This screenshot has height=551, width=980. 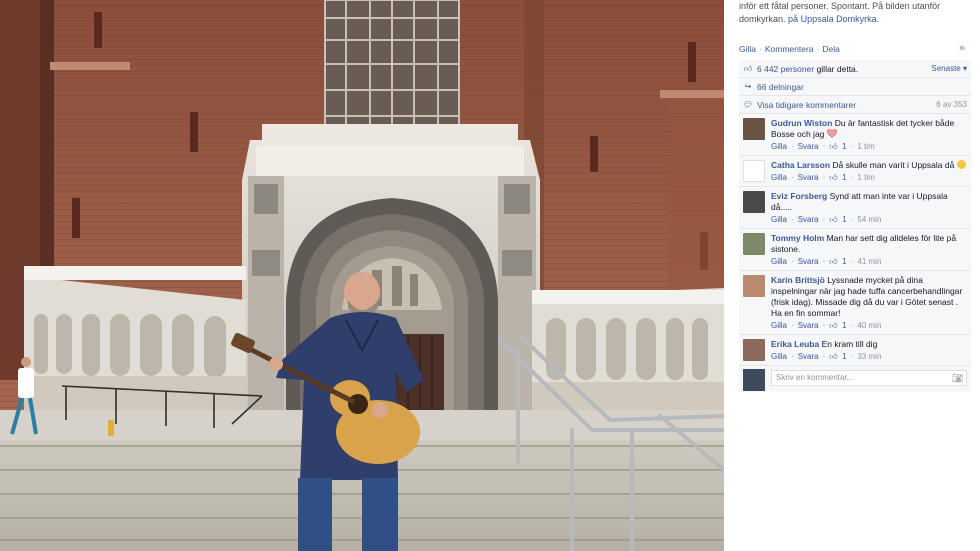 What do you see at coordinates (849, 344) in the screenshot?
I see `comment-text: En kram till dig` at bounding box center [849, 344].